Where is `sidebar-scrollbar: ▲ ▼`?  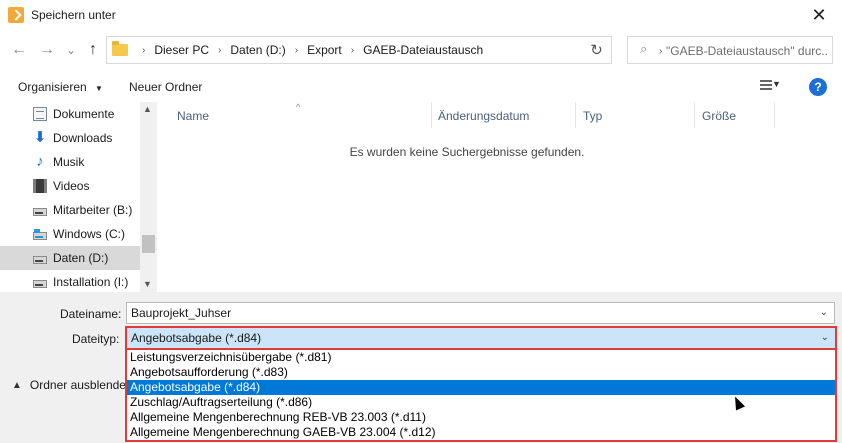 sidebar-scrollbar: ▲ ▼ is located at coordinates (148, 197).